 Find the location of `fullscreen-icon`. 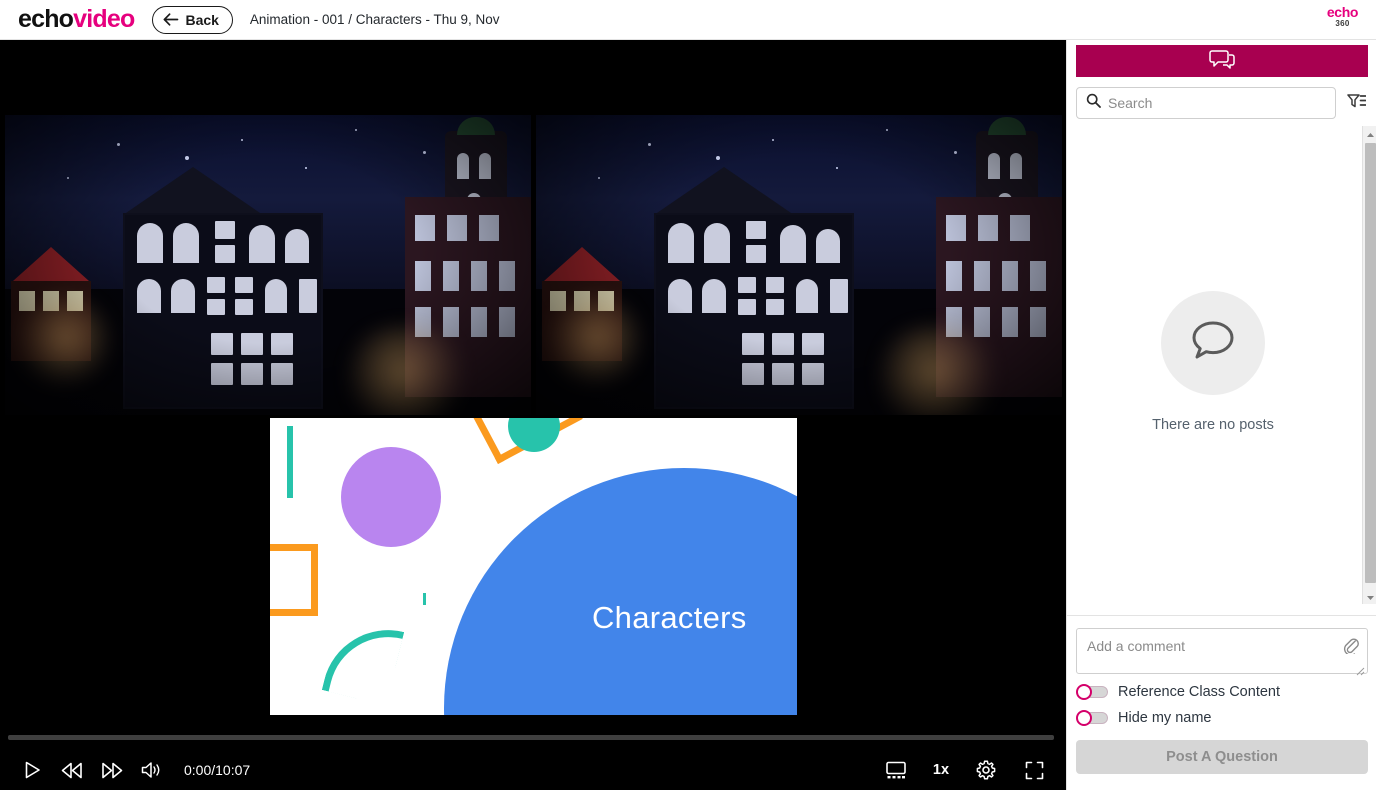

fullscreen-icon is located at coordinates (1034, 770).